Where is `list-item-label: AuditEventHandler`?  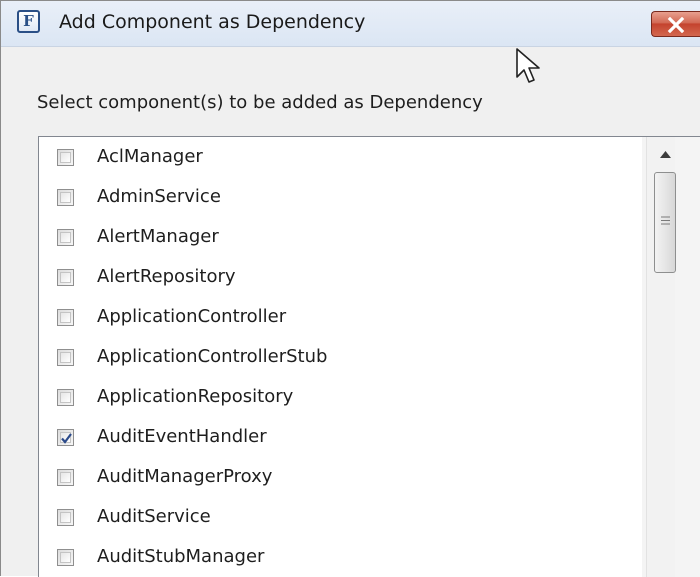 list-item-label: AuditEventHandler is located at coordinates (182, 436).